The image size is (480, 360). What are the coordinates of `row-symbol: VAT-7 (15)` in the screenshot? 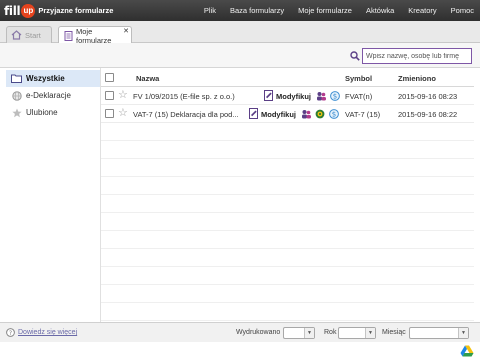 It's located at (363, 114).